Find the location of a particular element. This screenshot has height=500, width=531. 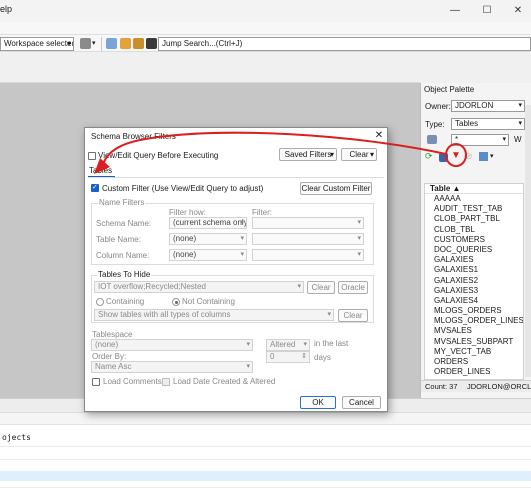

filter-w-label: W is located at coordinates (518, 139).